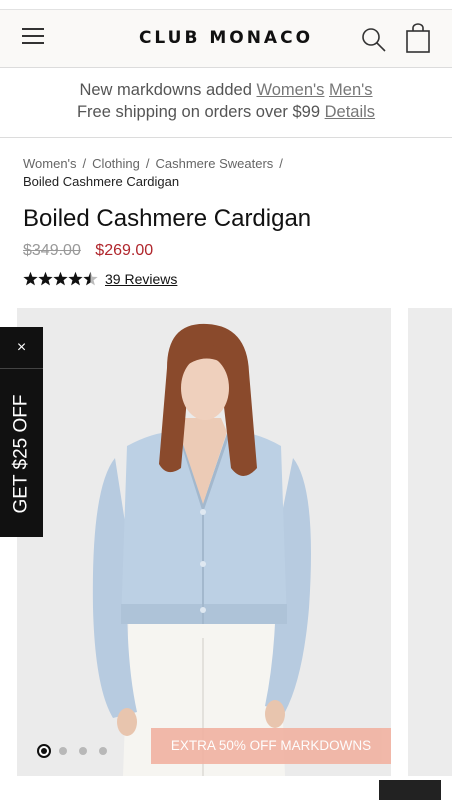  What do you see at coordinates (410, 790) in the screenshot?
I see `chat-button` at bounding box center [410, 790].